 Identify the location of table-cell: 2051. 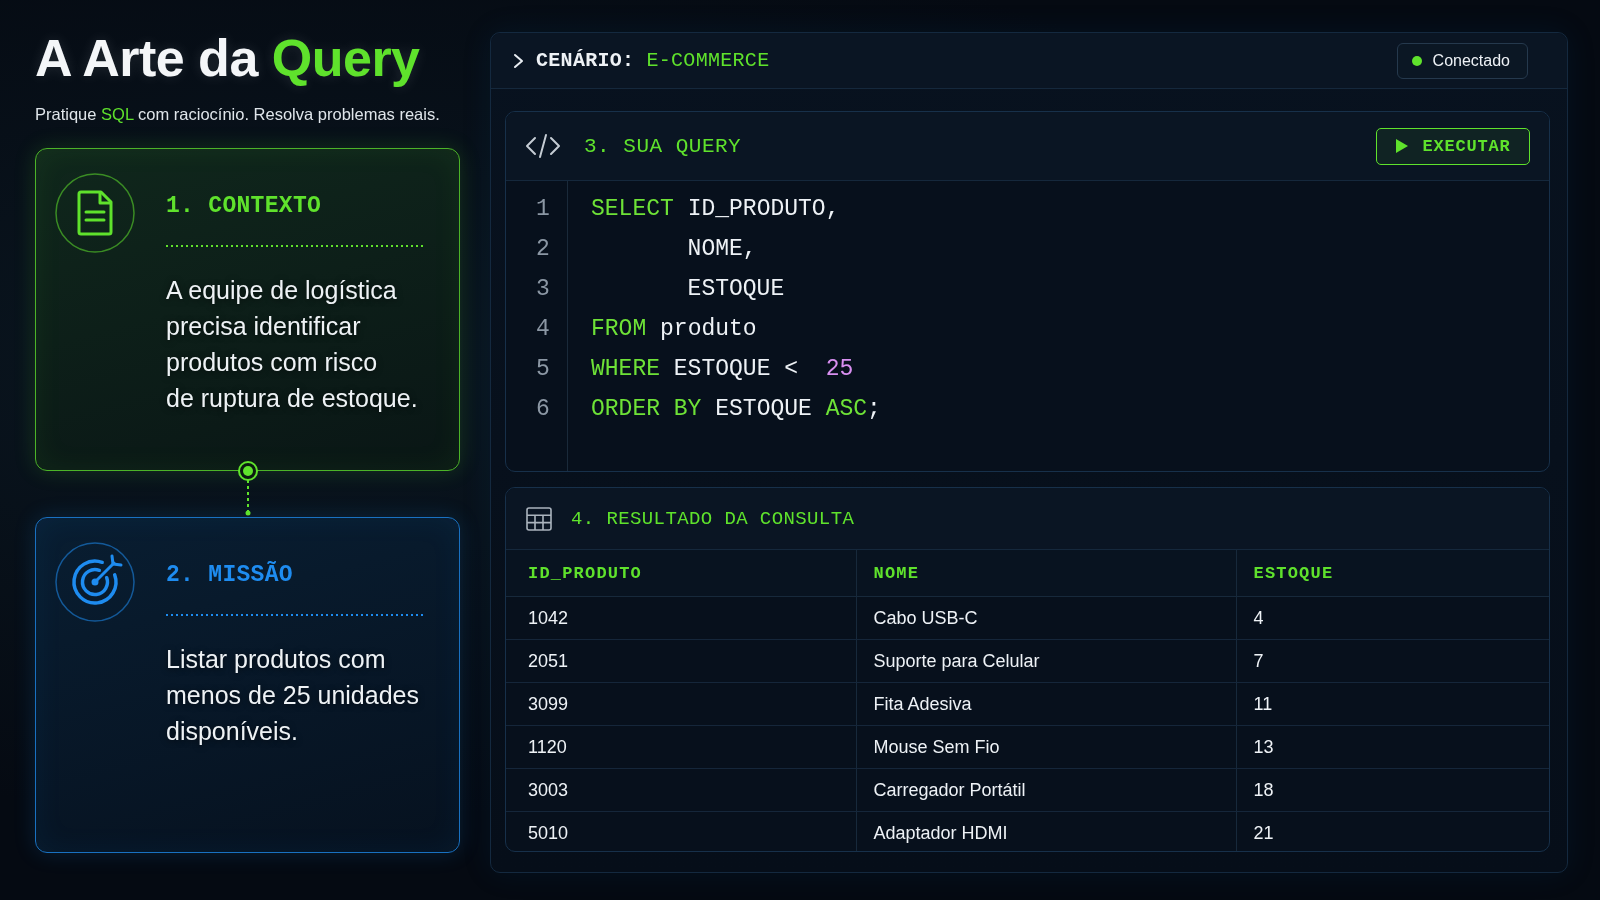
(548, 661).